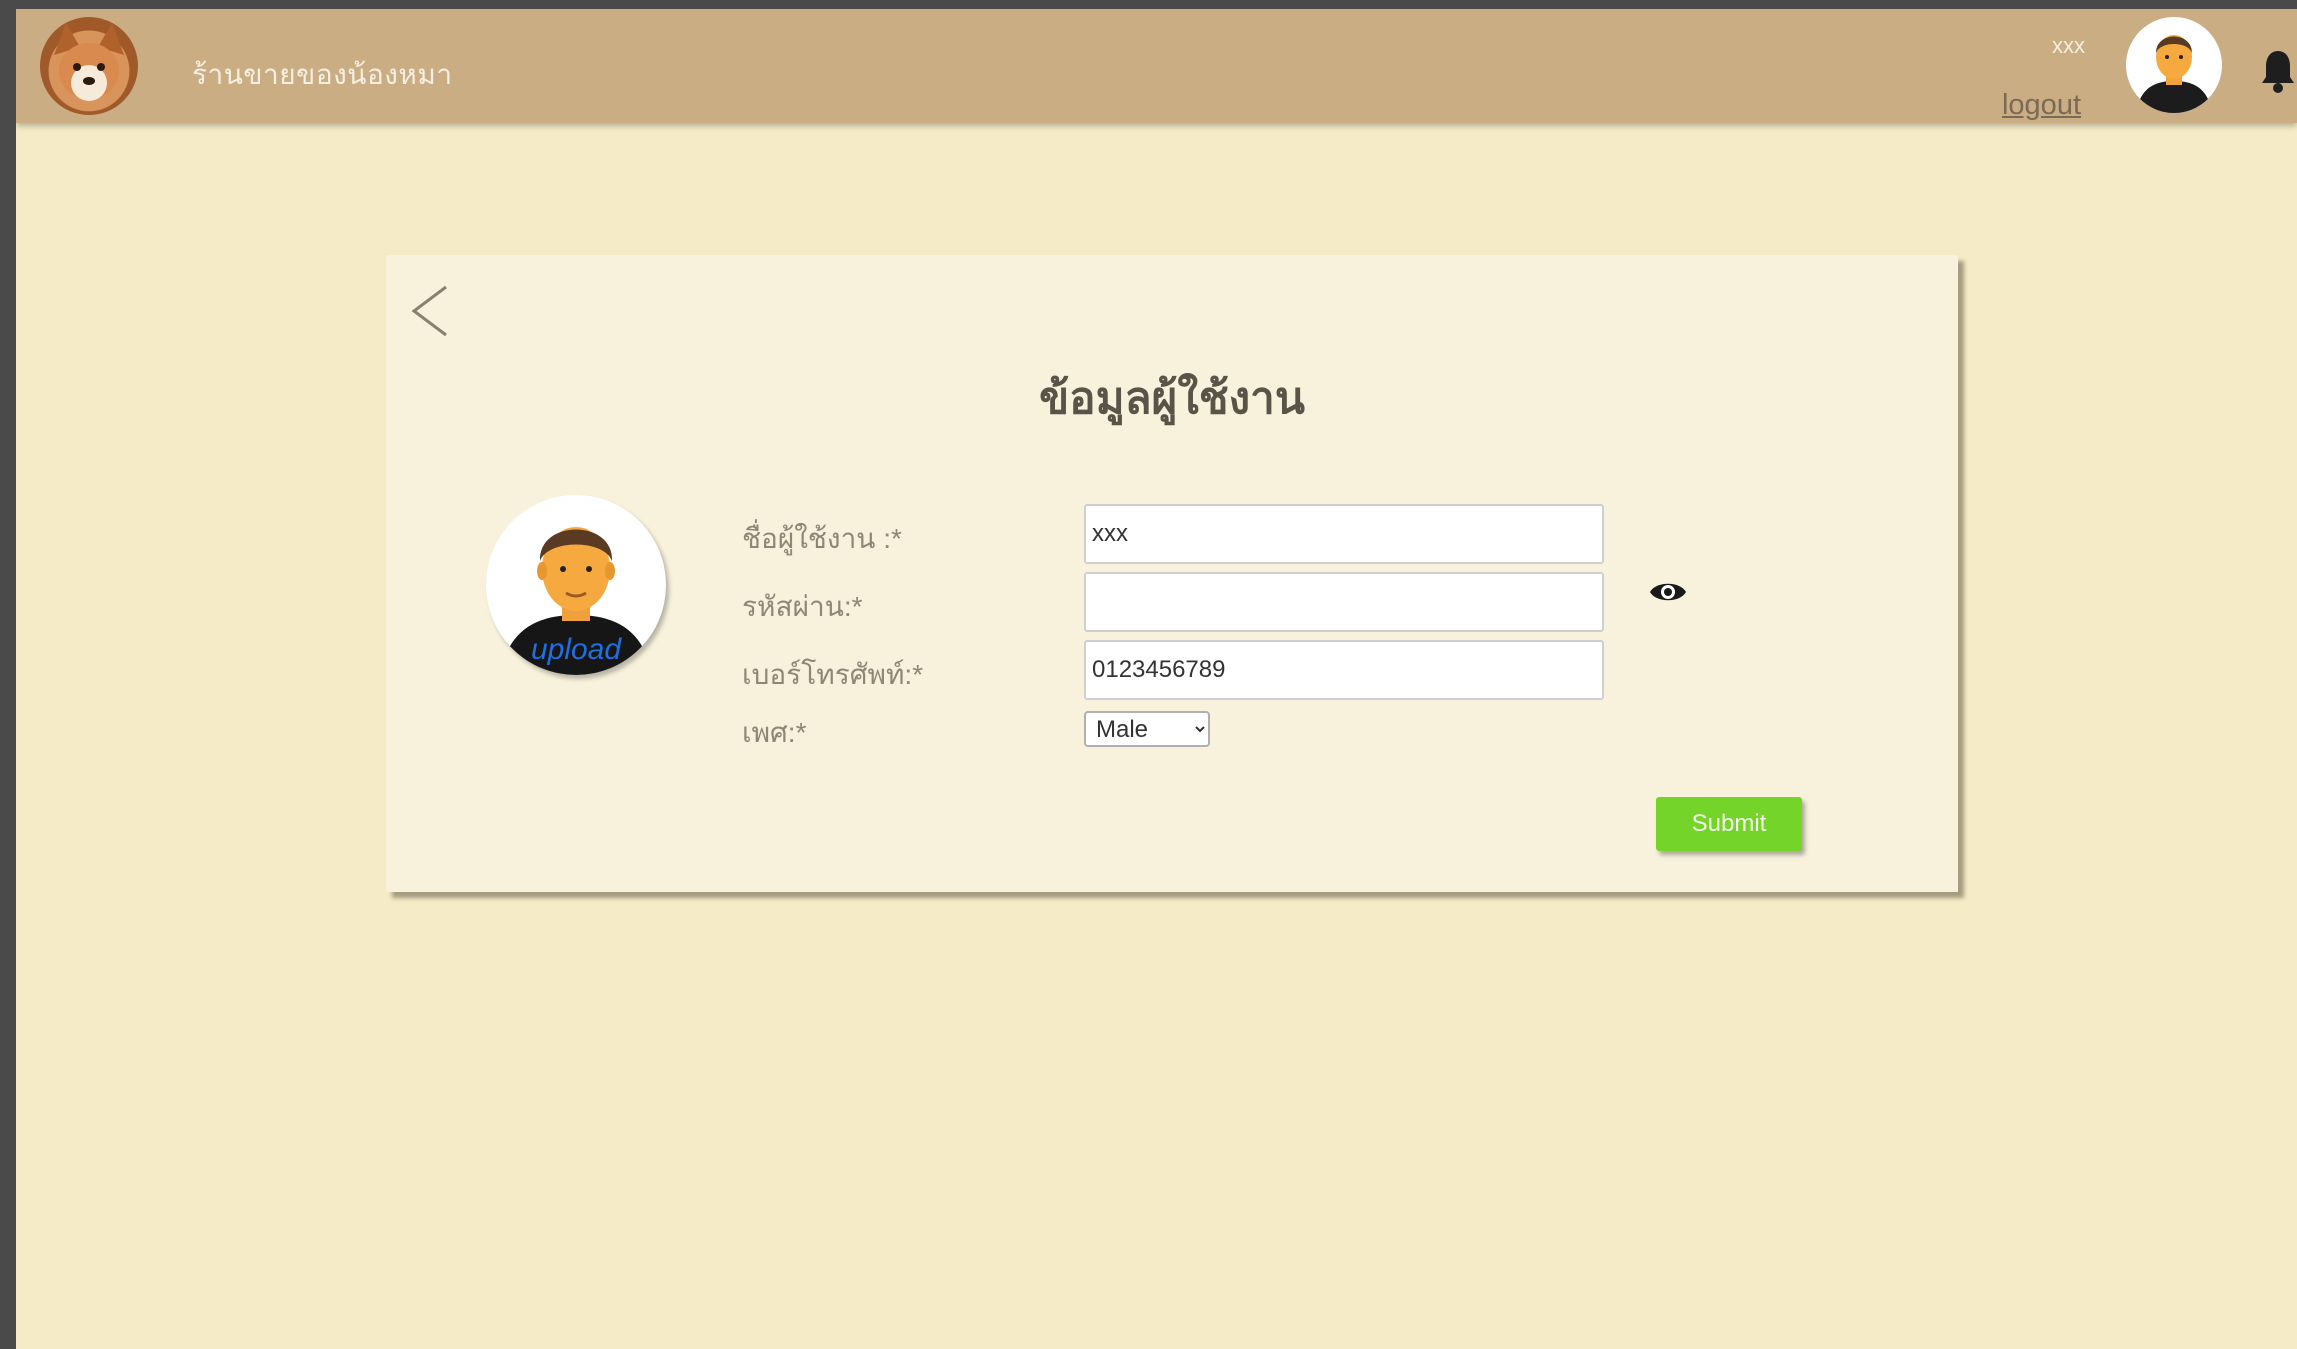 This screenshot has width=2297, height=1349. Describe the element at coordinates (1668, 592) in the screenshot. I see `eye-icon` at that location.